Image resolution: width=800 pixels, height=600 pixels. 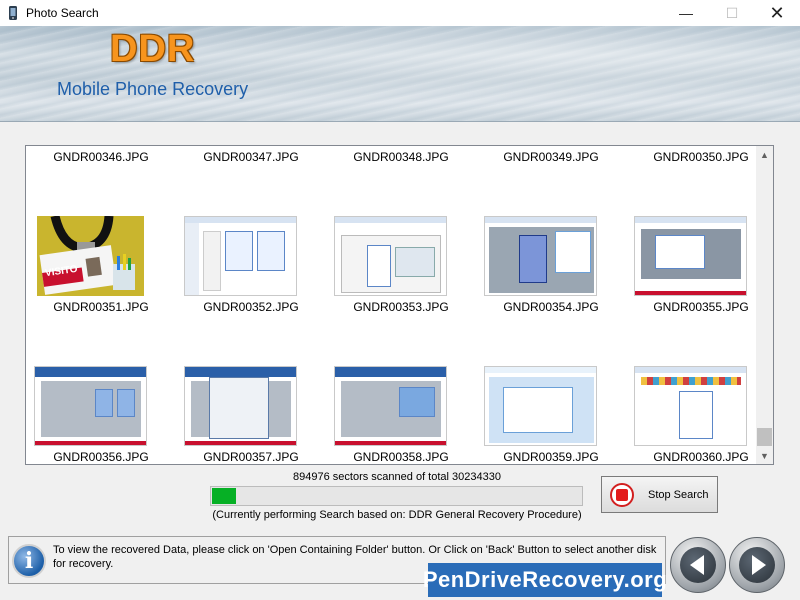 I want to click on file-name-label: GNDR00349.JPG, so click(x=551, y=157).